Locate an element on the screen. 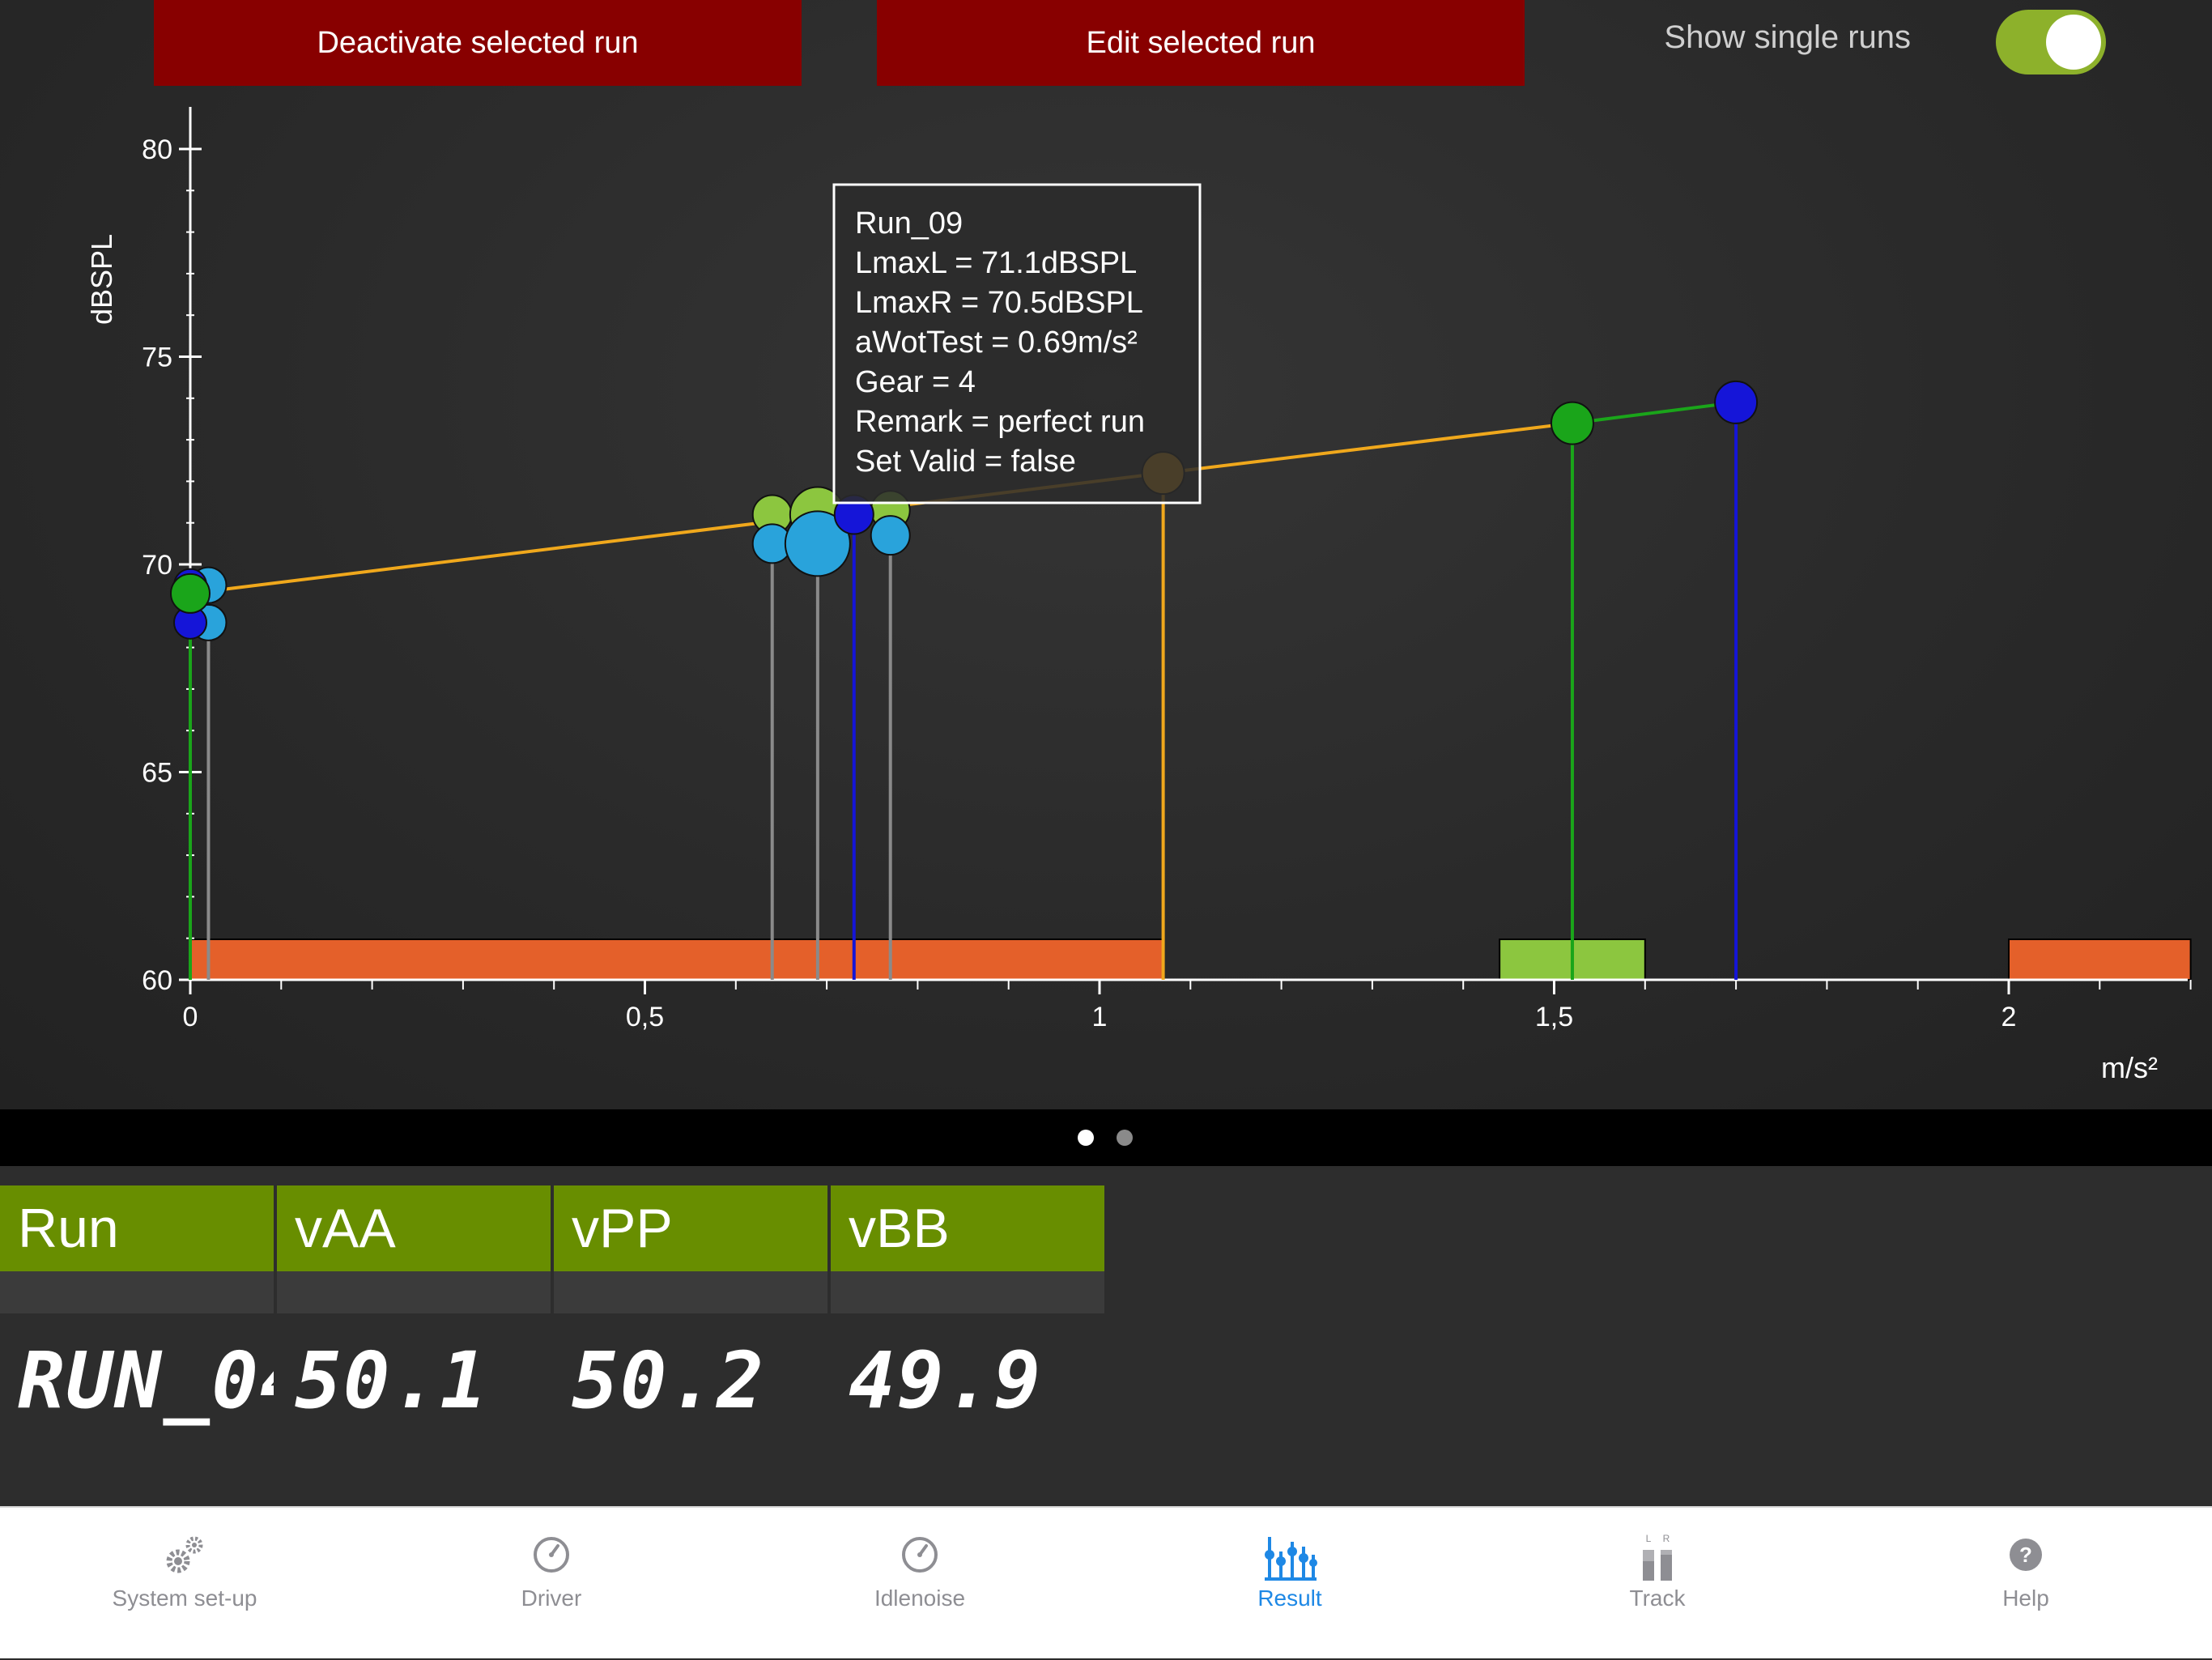  y-axis-label: dBSPL is located at coordinates (102, 280).